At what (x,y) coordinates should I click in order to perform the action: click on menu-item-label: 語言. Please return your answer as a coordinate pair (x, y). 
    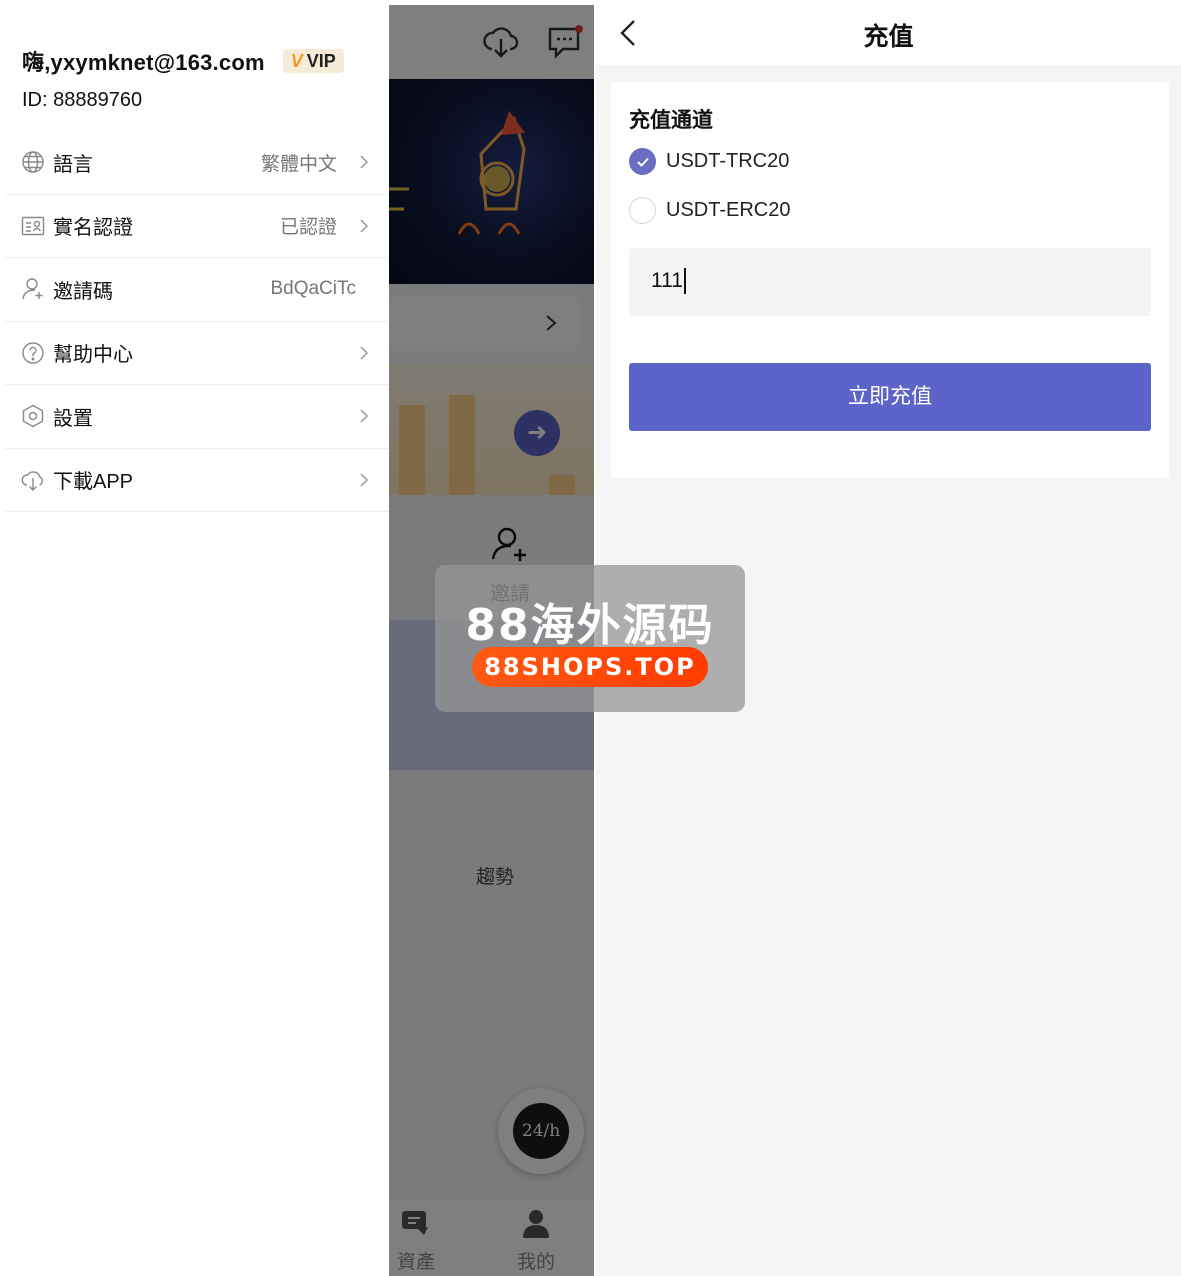
    Looking at the image, I should click on (73, 164).